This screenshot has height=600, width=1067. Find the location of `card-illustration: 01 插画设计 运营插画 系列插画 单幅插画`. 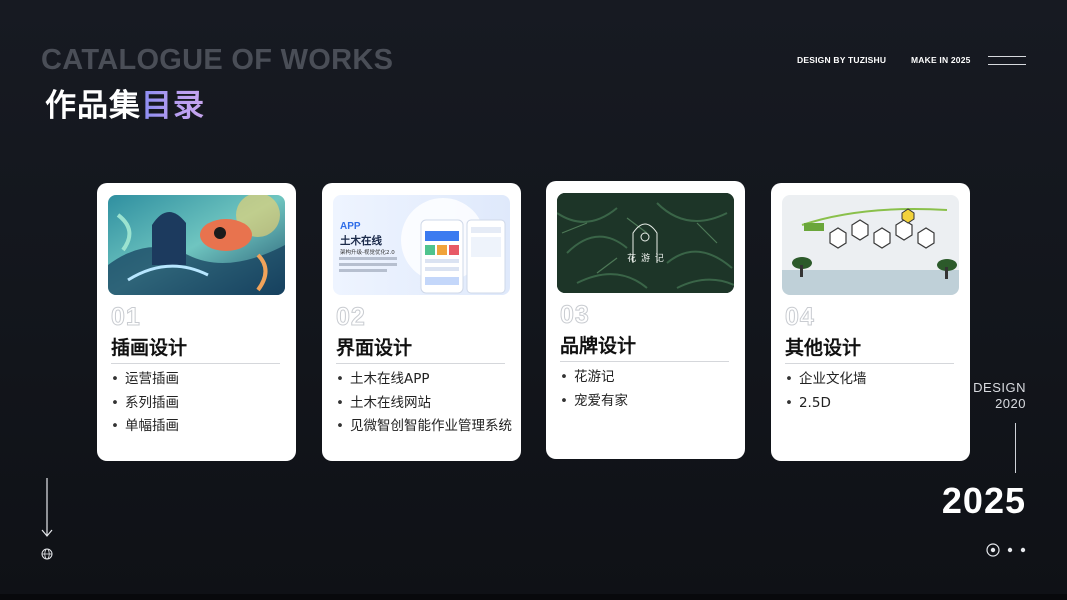

card-illustration: 01 插画设计 运营插画 系列插画 单幅插画 is located at coordinates (196, 322).